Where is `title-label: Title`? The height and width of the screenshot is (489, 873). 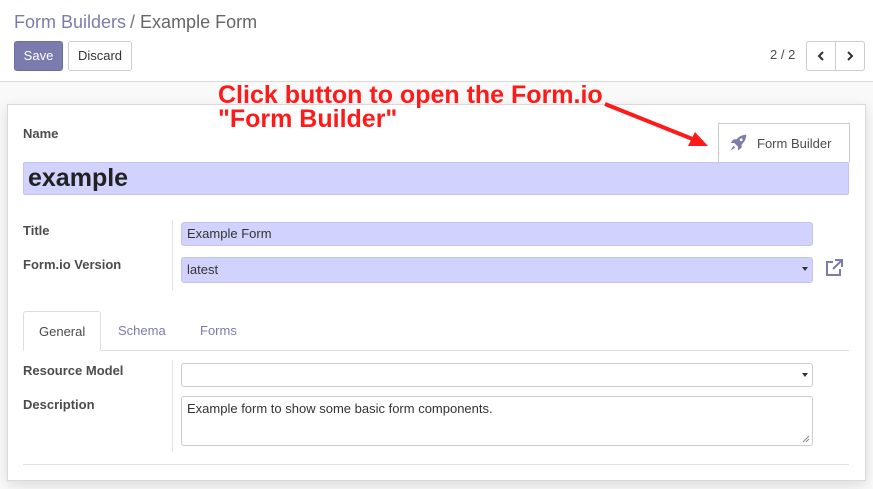
title-label: Title is located at coordinates (36, 230).